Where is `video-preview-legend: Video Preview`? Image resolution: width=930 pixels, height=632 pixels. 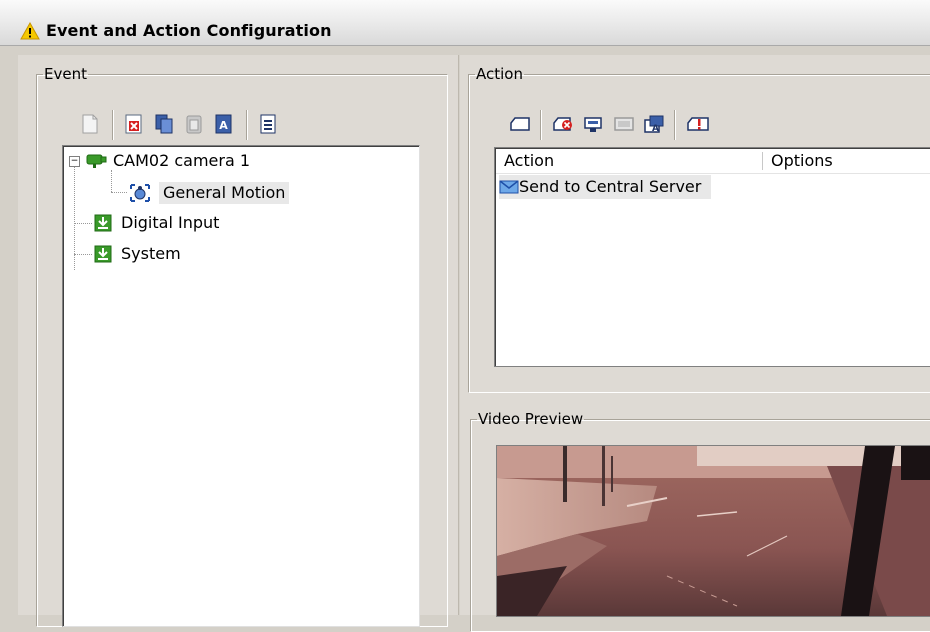
video-preview-legend: Video Preview is located at coordinates (531, 419).